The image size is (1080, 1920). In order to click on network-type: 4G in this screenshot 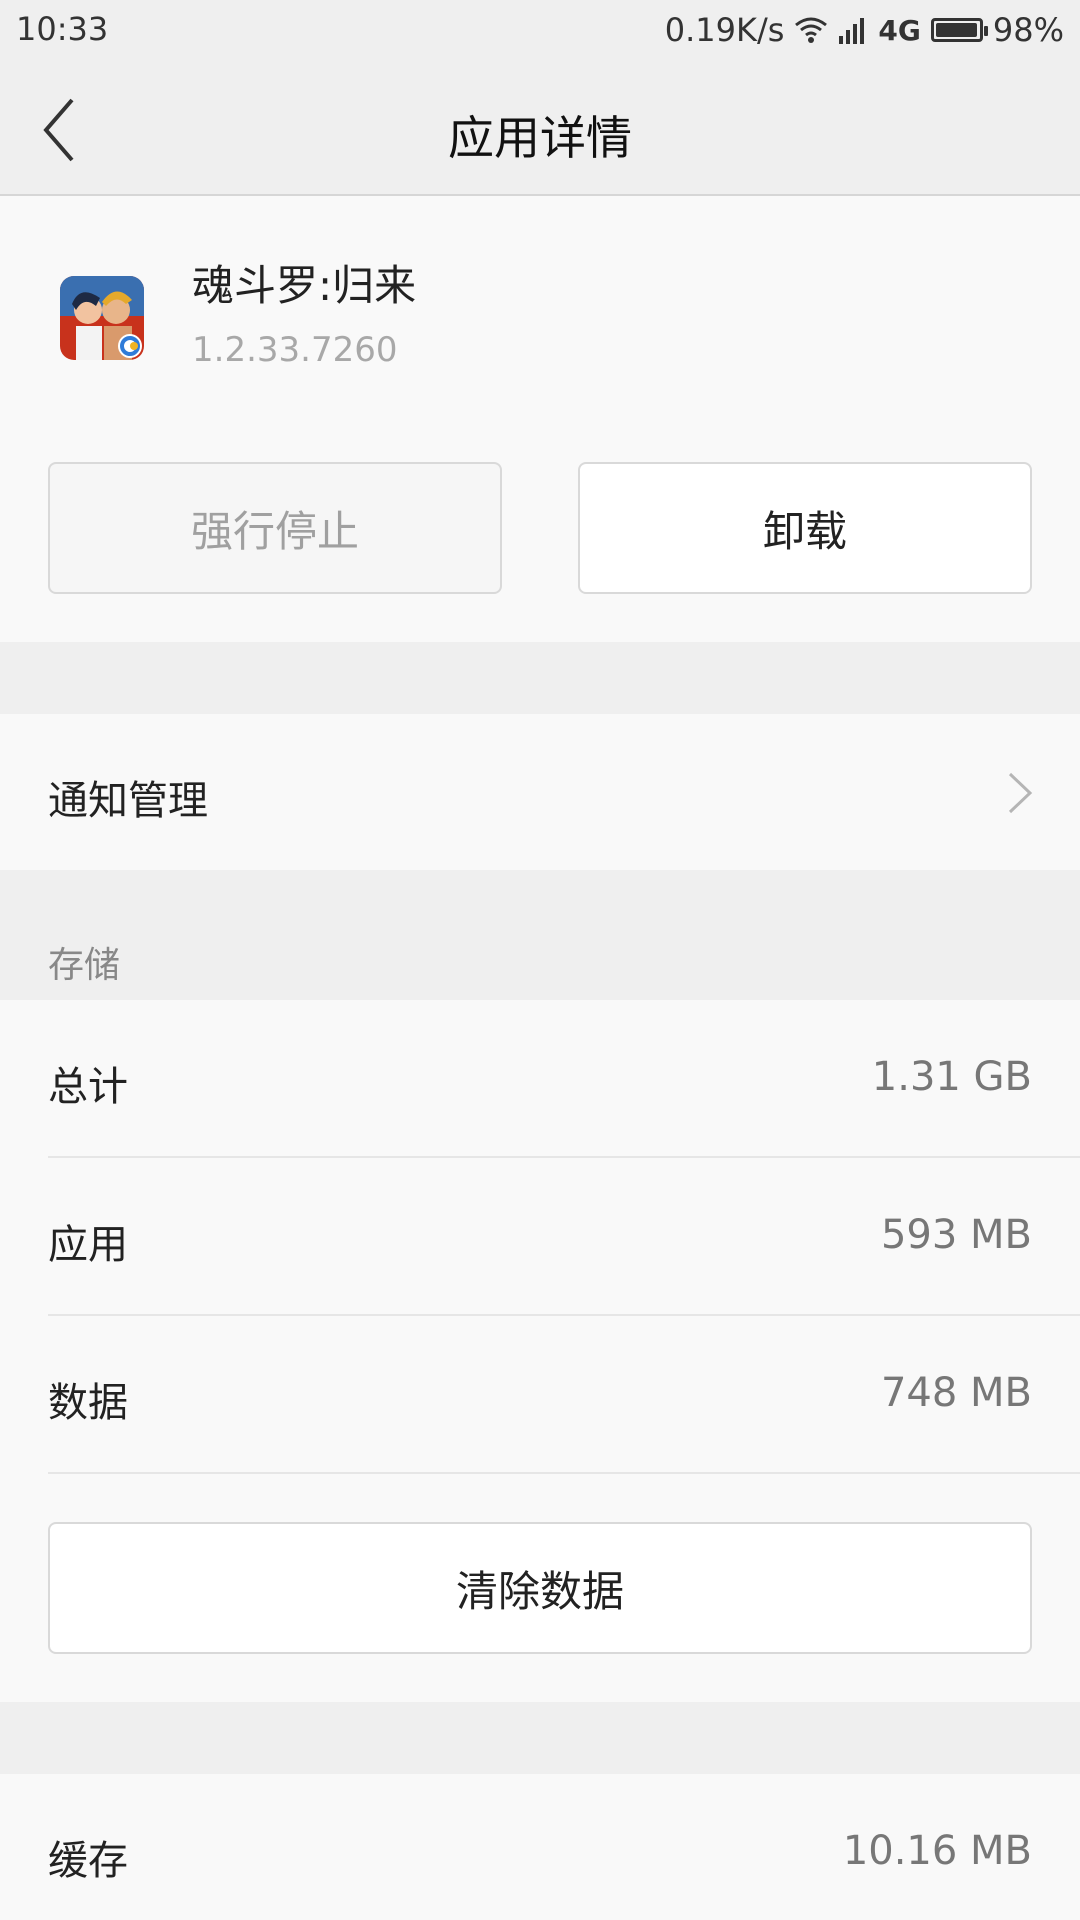, I will do `click(899, 30)`.